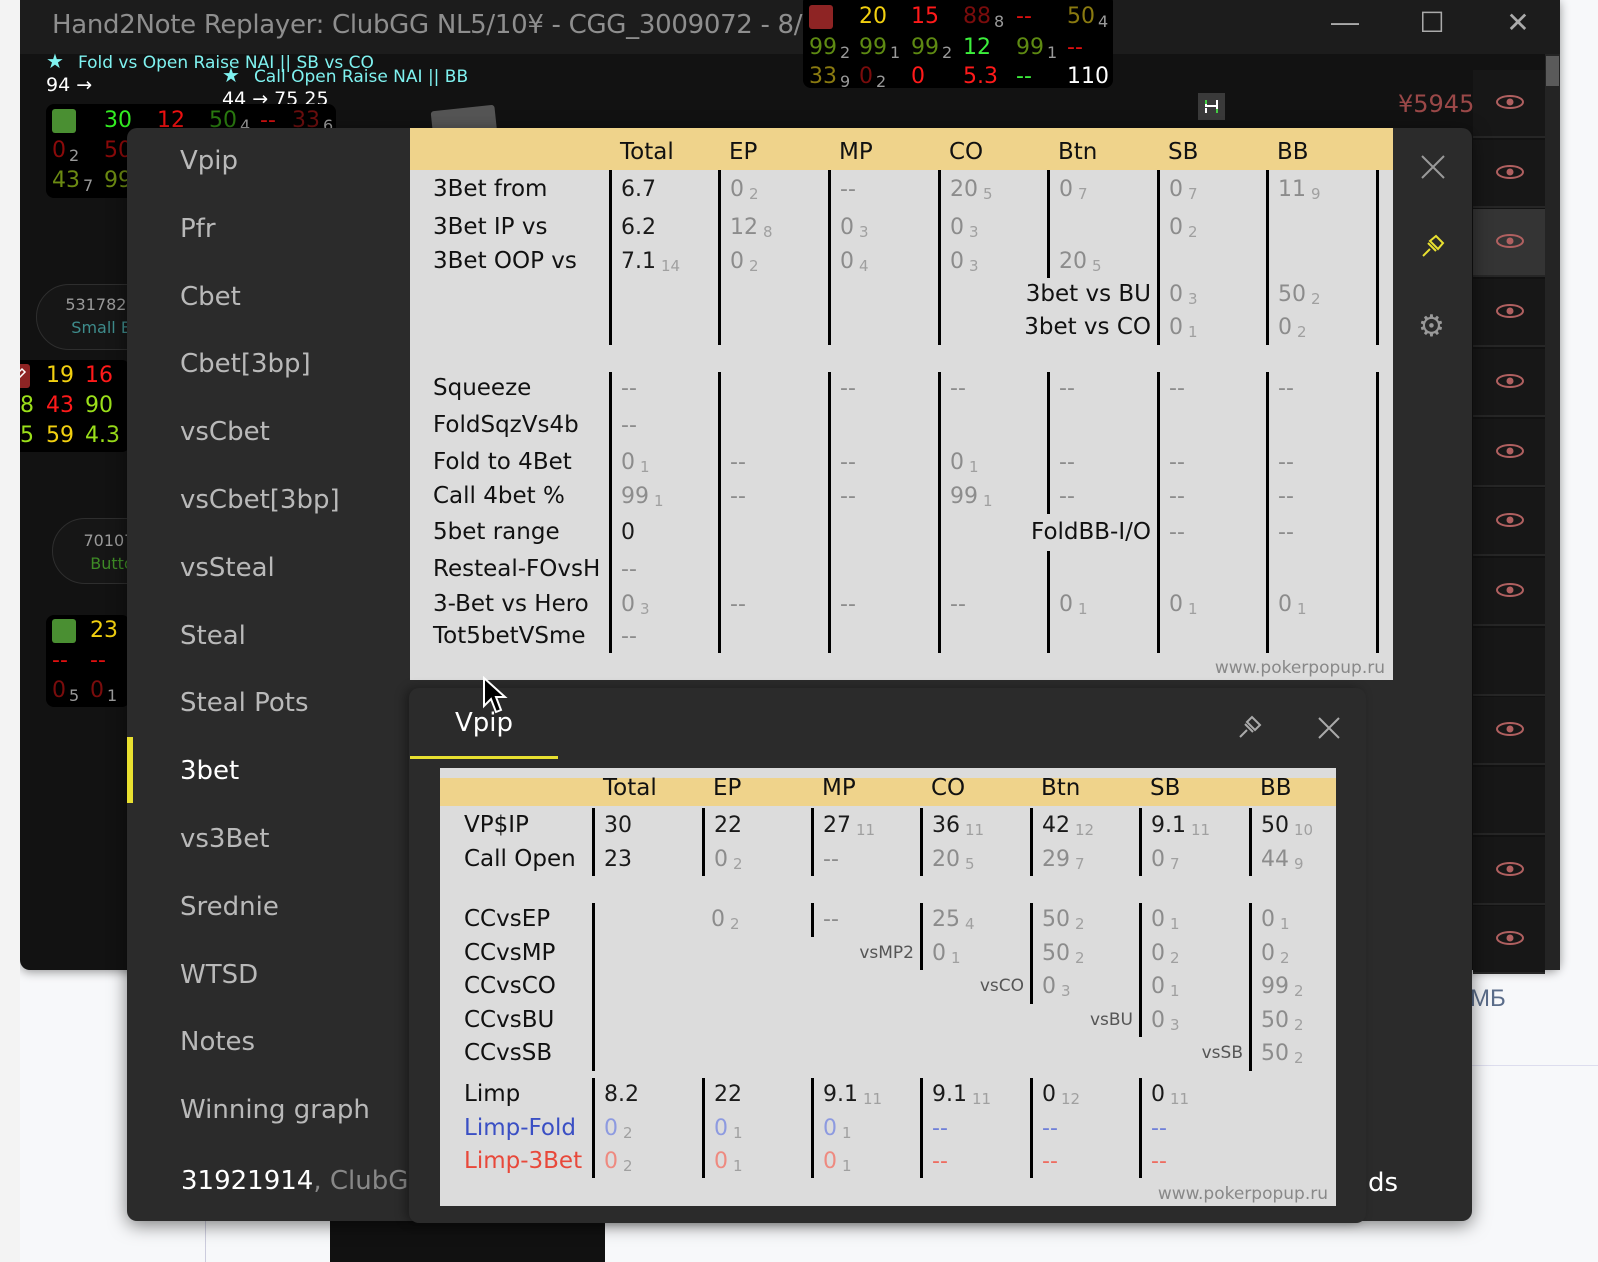 The image size is (1598, 1262). I want to click on hud-stat: 50 4, so click(1087, 17).